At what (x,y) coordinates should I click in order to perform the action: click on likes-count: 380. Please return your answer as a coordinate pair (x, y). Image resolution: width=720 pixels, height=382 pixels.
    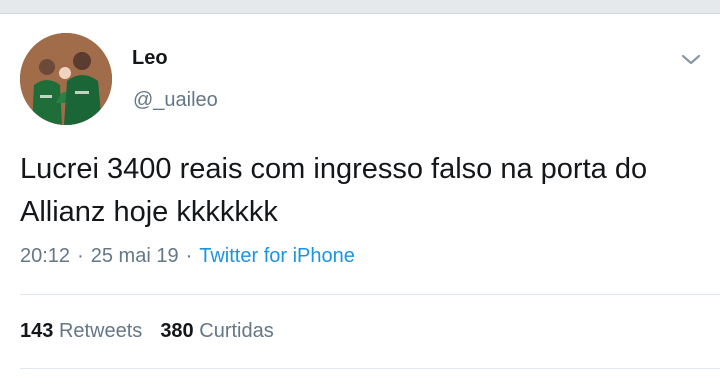
    Looking at the image, I should click on (177, 331).